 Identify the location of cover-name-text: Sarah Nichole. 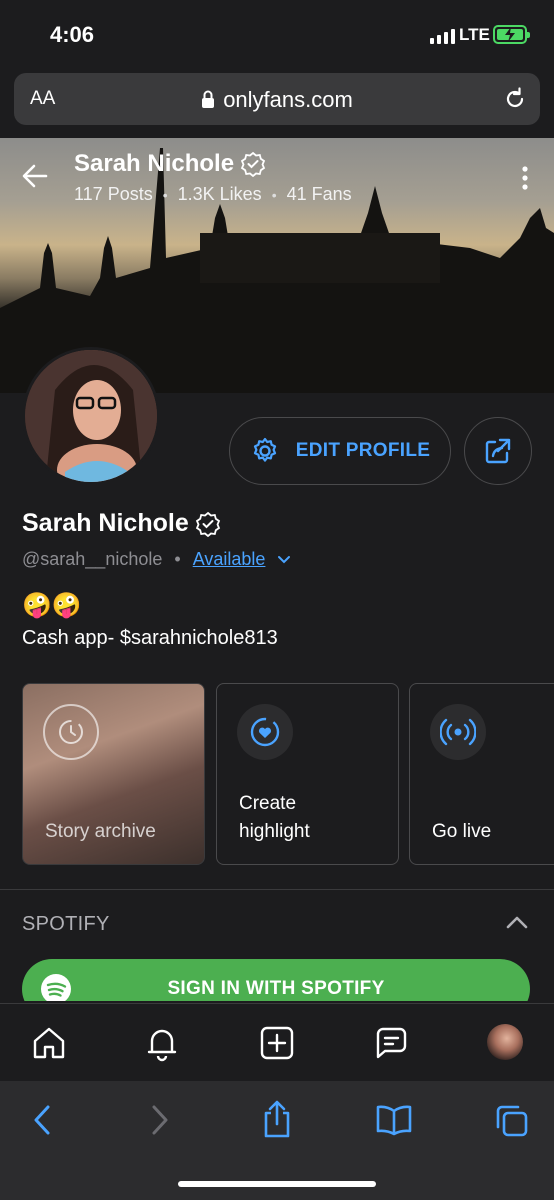
(154, 163).